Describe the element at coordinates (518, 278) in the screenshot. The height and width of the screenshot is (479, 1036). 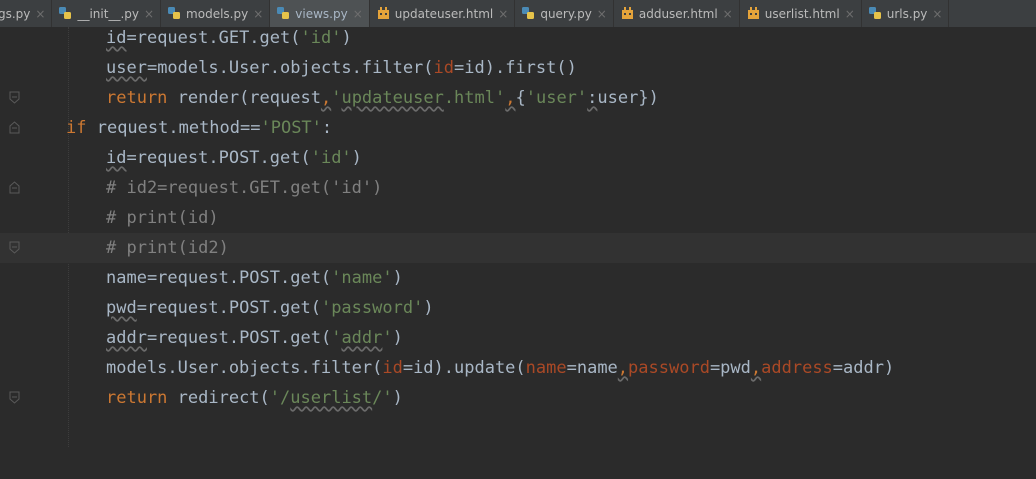
I see `code-line: name=request.POST.get('name')` at that location.